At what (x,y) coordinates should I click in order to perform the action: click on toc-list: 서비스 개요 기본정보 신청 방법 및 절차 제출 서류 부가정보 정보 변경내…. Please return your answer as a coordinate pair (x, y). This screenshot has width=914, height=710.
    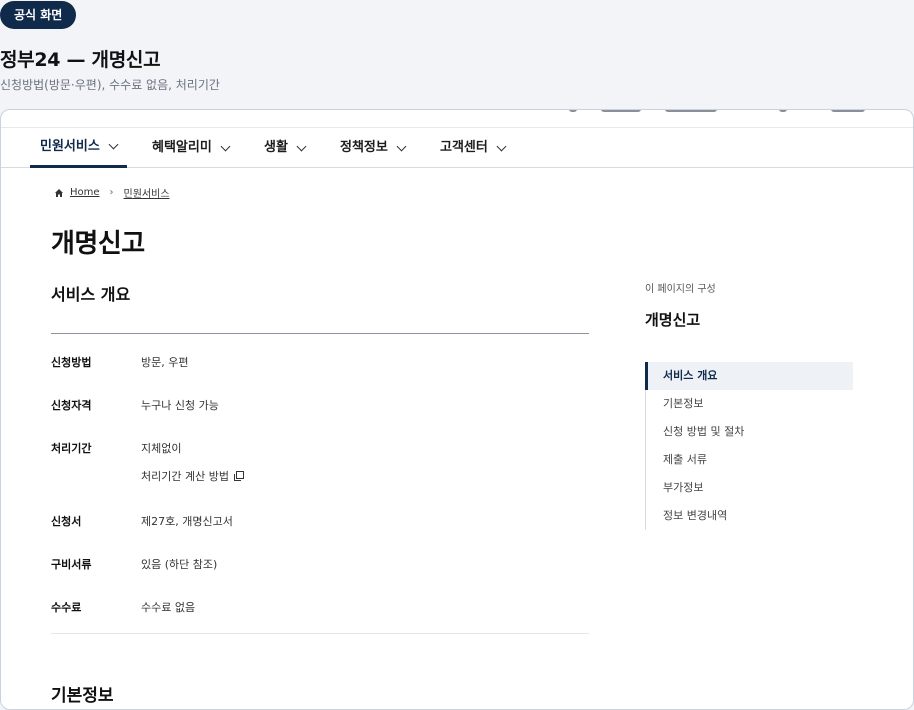
    Looking at the image, I should click on (749, 446).